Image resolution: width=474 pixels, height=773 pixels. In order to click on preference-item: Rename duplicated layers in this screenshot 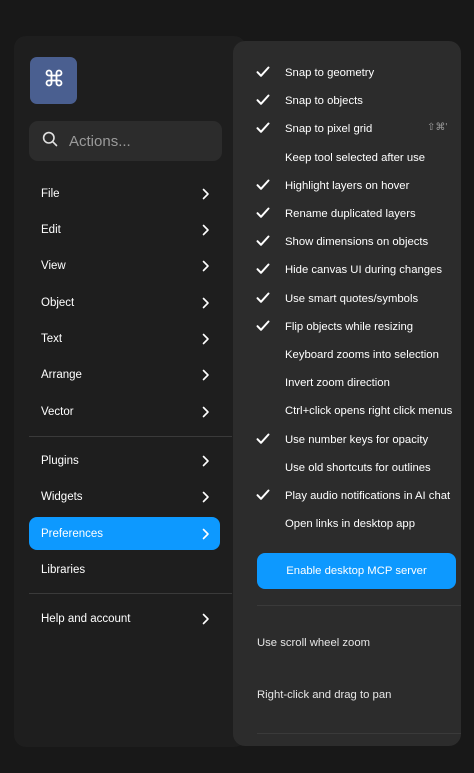, I will do `click(358, 214)`.